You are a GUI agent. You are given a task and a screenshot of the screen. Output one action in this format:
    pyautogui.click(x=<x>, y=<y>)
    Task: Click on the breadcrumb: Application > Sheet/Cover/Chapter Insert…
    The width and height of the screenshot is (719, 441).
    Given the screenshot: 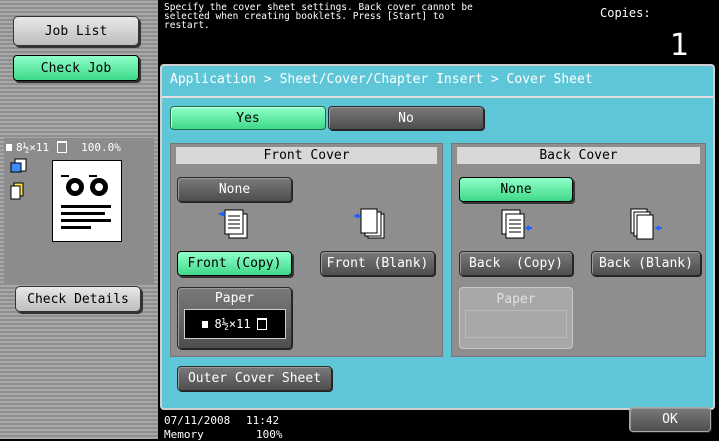 What is the action you would take?
    pyautogui.click(x=381, y=79)
    